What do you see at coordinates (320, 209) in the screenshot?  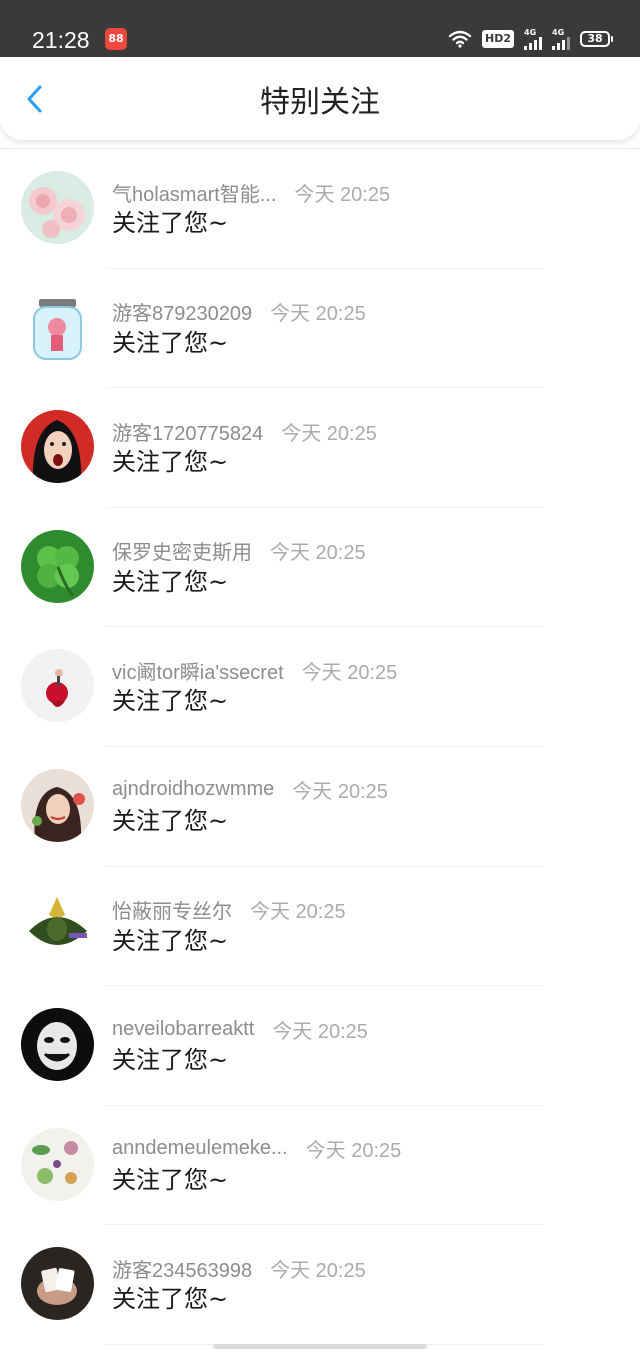 I see `notification-item: 气holasmart智能... 今天 20:25 关注了您~` at bounding box center [320, 209].